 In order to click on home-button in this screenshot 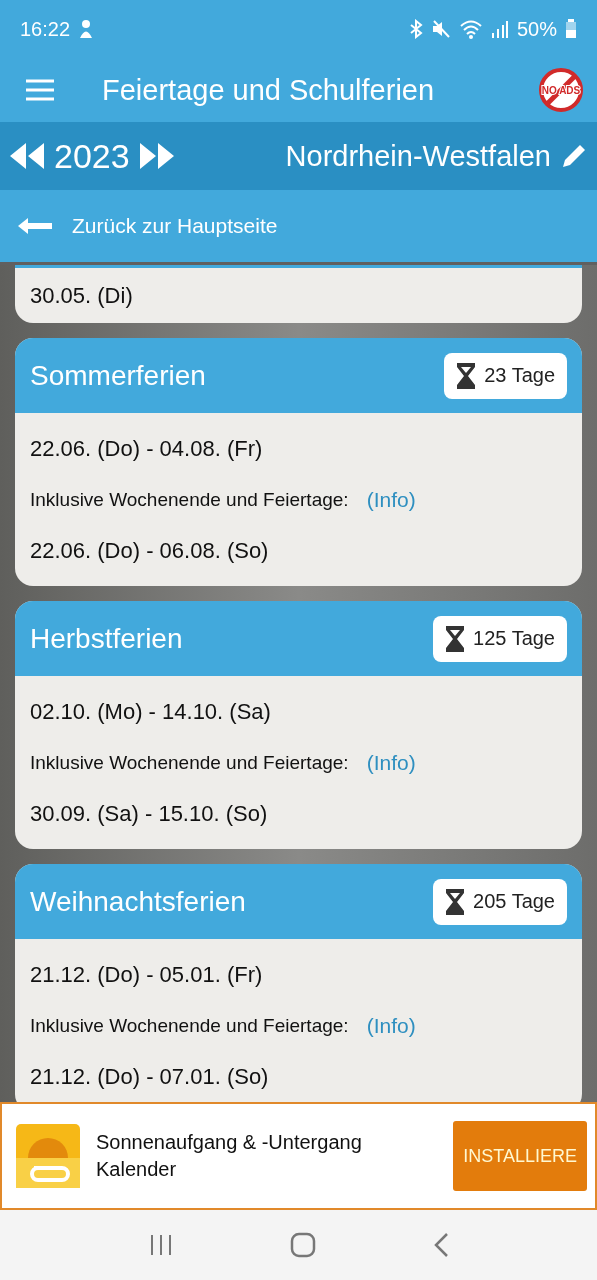, I will do `click(302, 1245)`.